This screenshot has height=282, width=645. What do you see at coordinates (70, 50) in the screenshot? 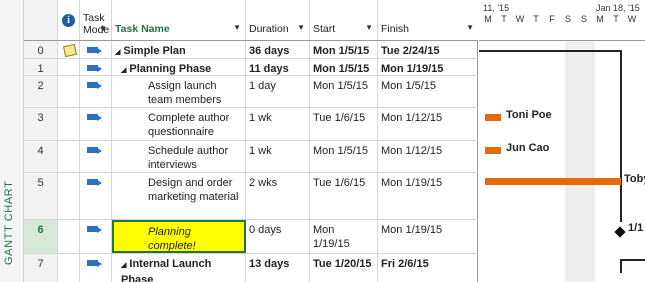
I see `note-icon` at bounding box center [70, 50].